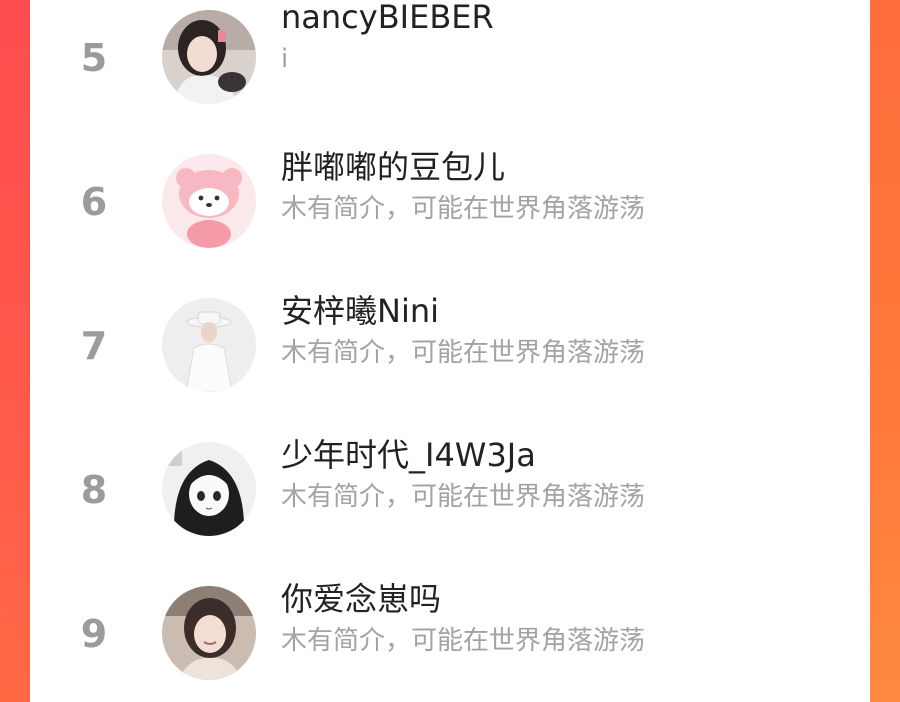  Describe the element at coordinates (94, 634) in the screenshot. I see `rank-number: 9` at that location.